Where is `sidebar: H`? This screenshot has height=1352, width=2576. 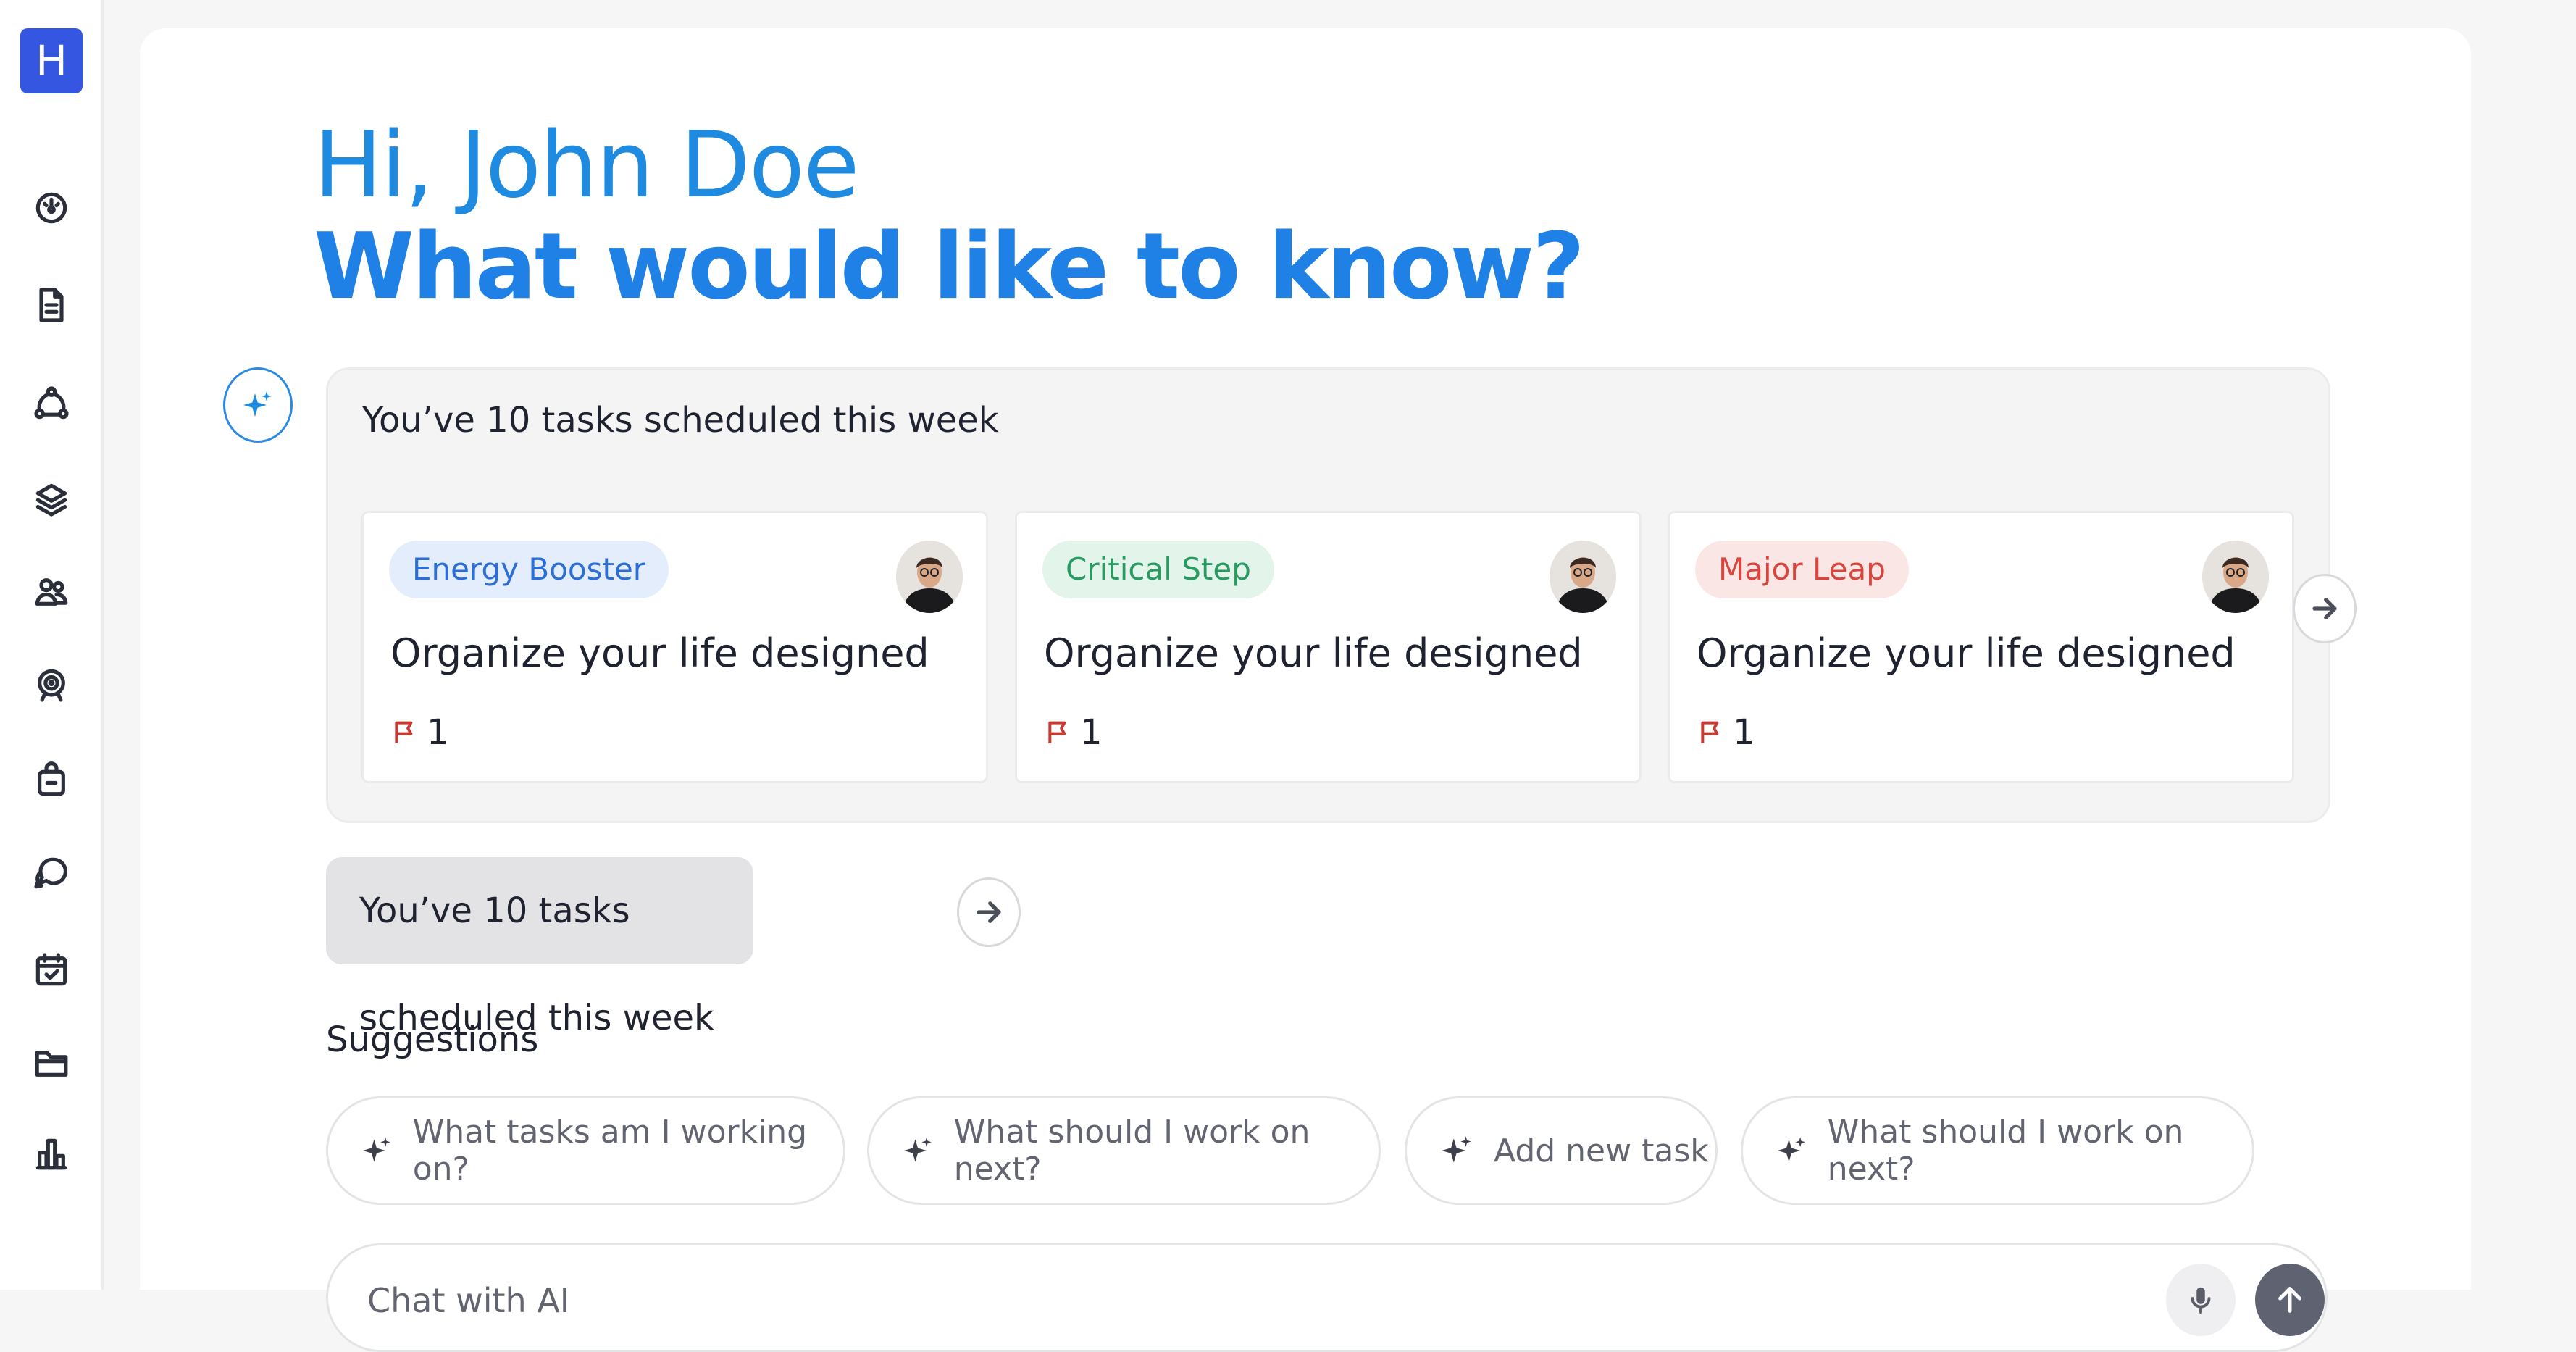
sidebar: H is located at coordinates (52, 645).